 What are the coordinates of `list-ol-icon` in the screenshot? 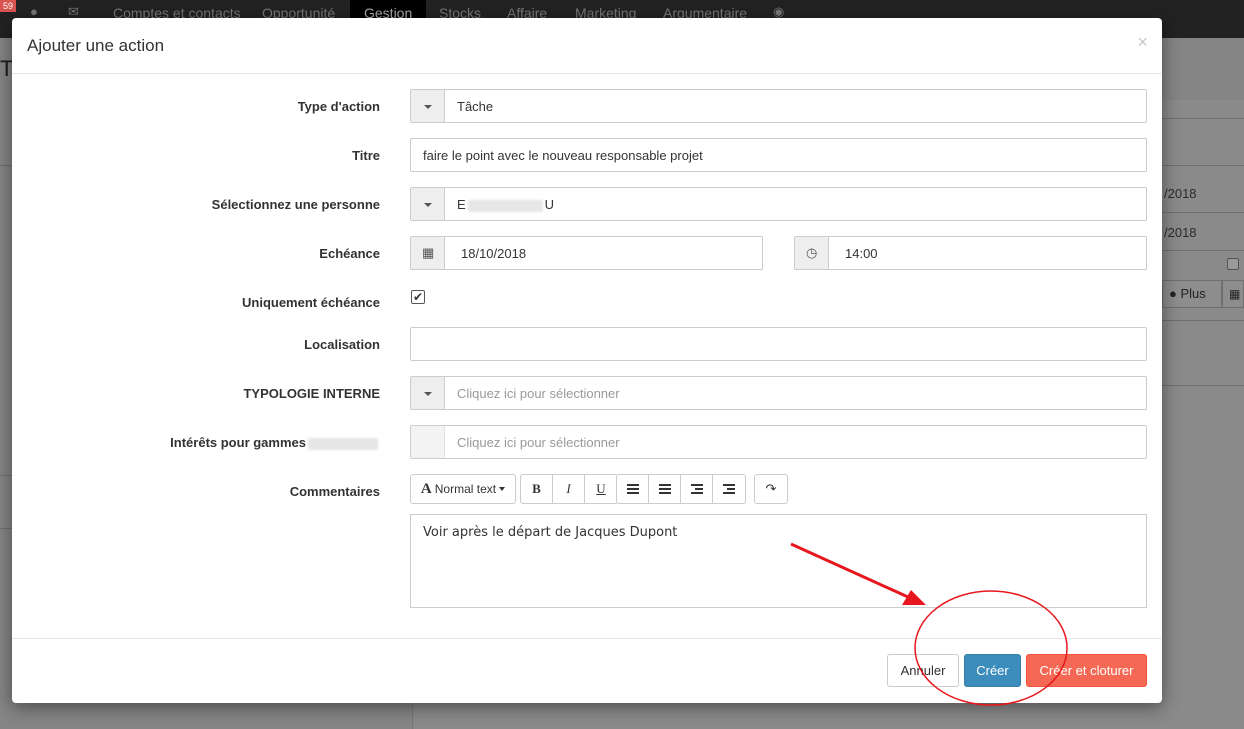 It's located at (664, 489).